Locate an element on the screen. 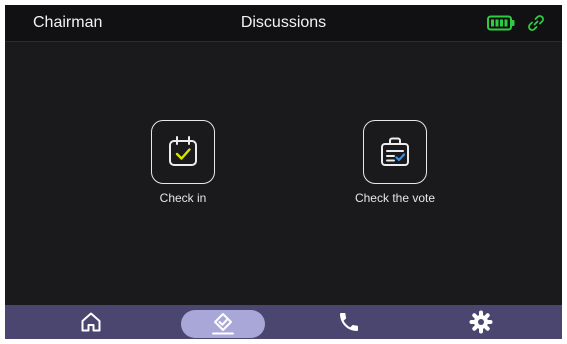 The width and height of the screenshot is (567, 344). nav-home-button is located at coordinates (91, 322).